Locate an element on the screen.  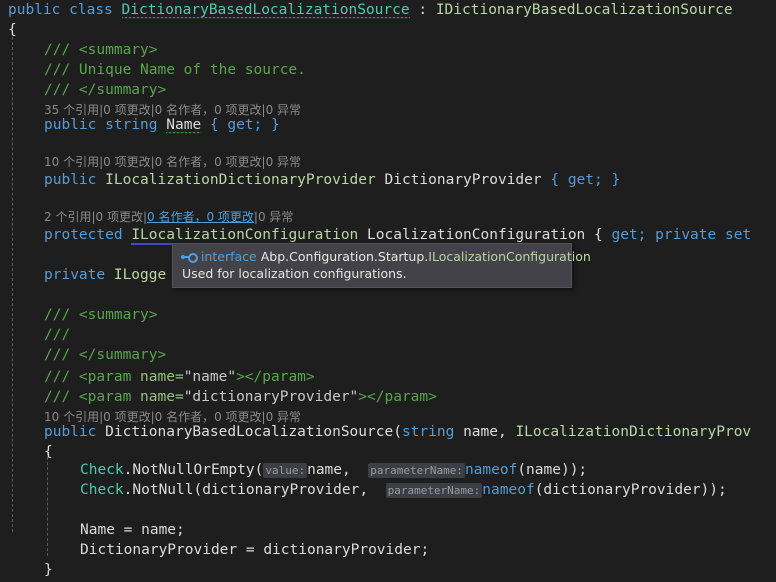
codelens-authors-hovered: 0 名作者，0 项更改 is located at coordinates (200, 217).